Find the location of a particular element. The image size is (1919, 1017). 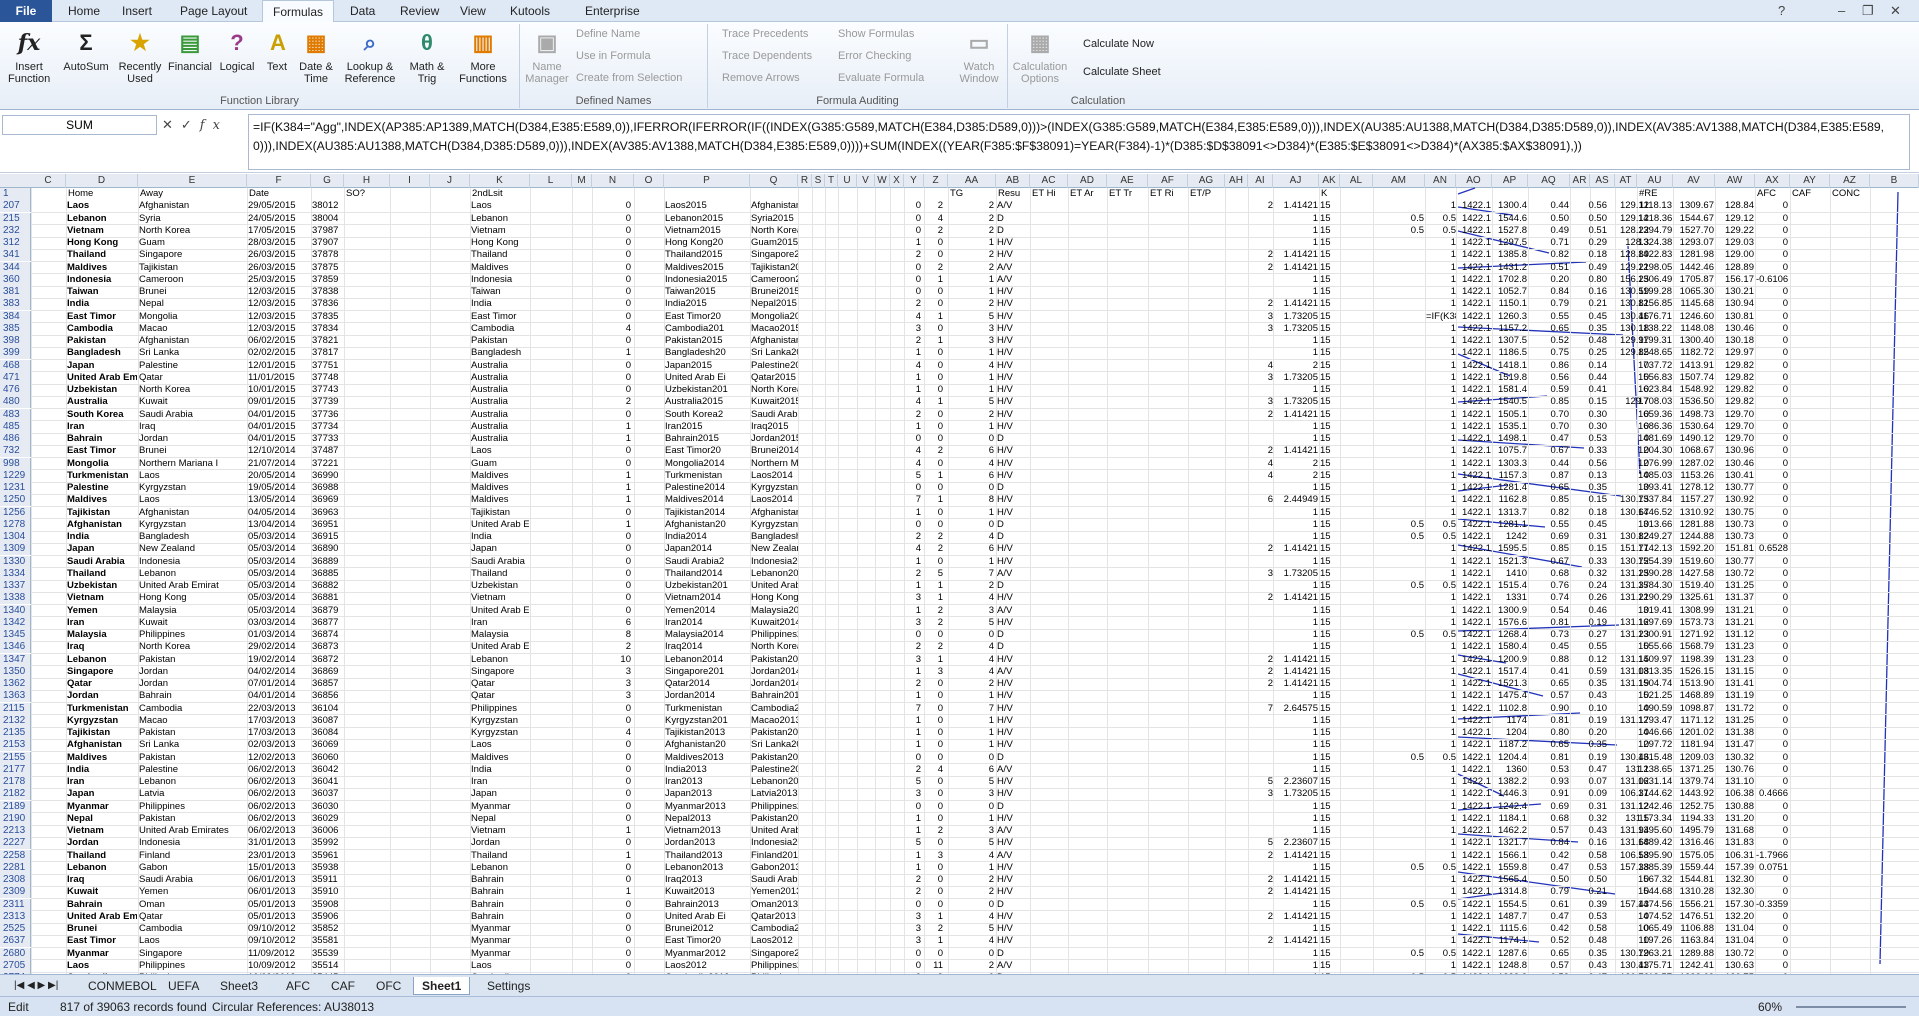

data-cell: A/V is located at coordinates (1012, 831).